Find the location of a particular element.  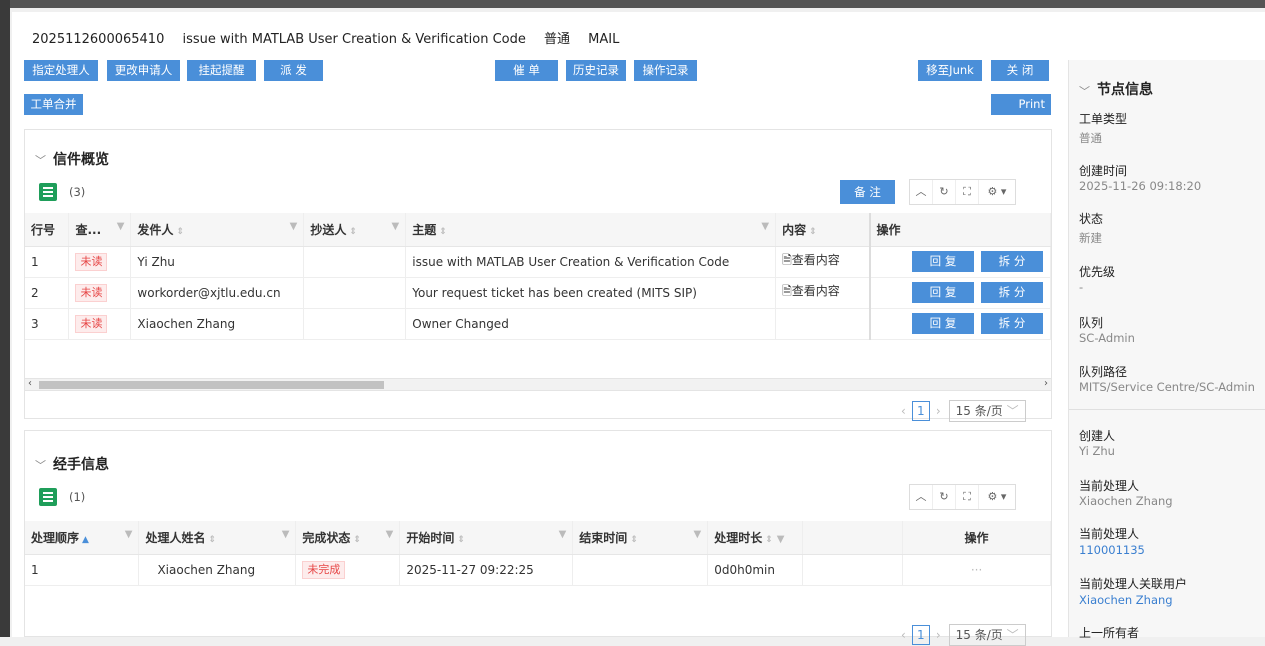

field-label: 创建人 is located at coordinates (1097, 436).